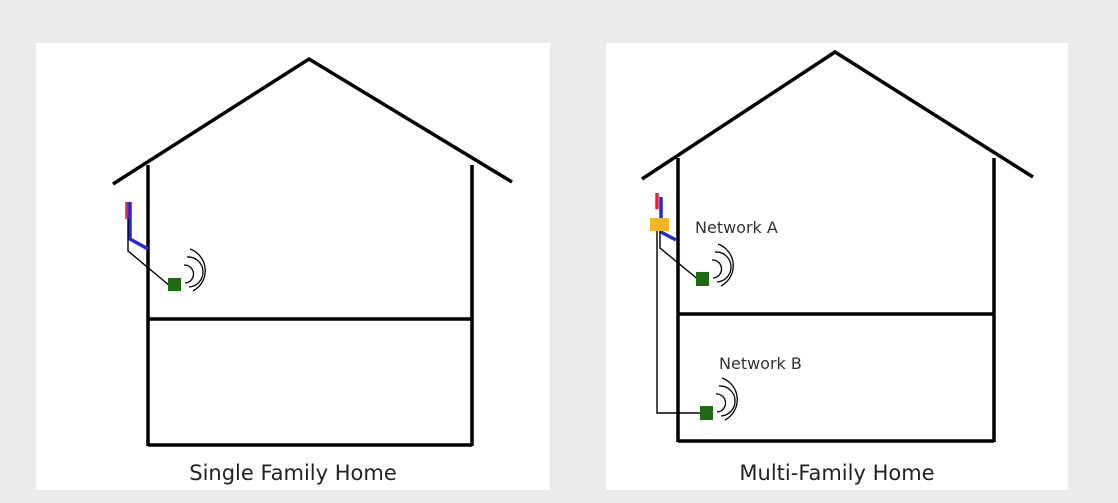 Image resolution: width=1118 pixels, height=503 pixels. What do you see at coordinates (736, 227) in the screenshot?
I see `network-a-label: Network A` at bounding box center [736, 227].